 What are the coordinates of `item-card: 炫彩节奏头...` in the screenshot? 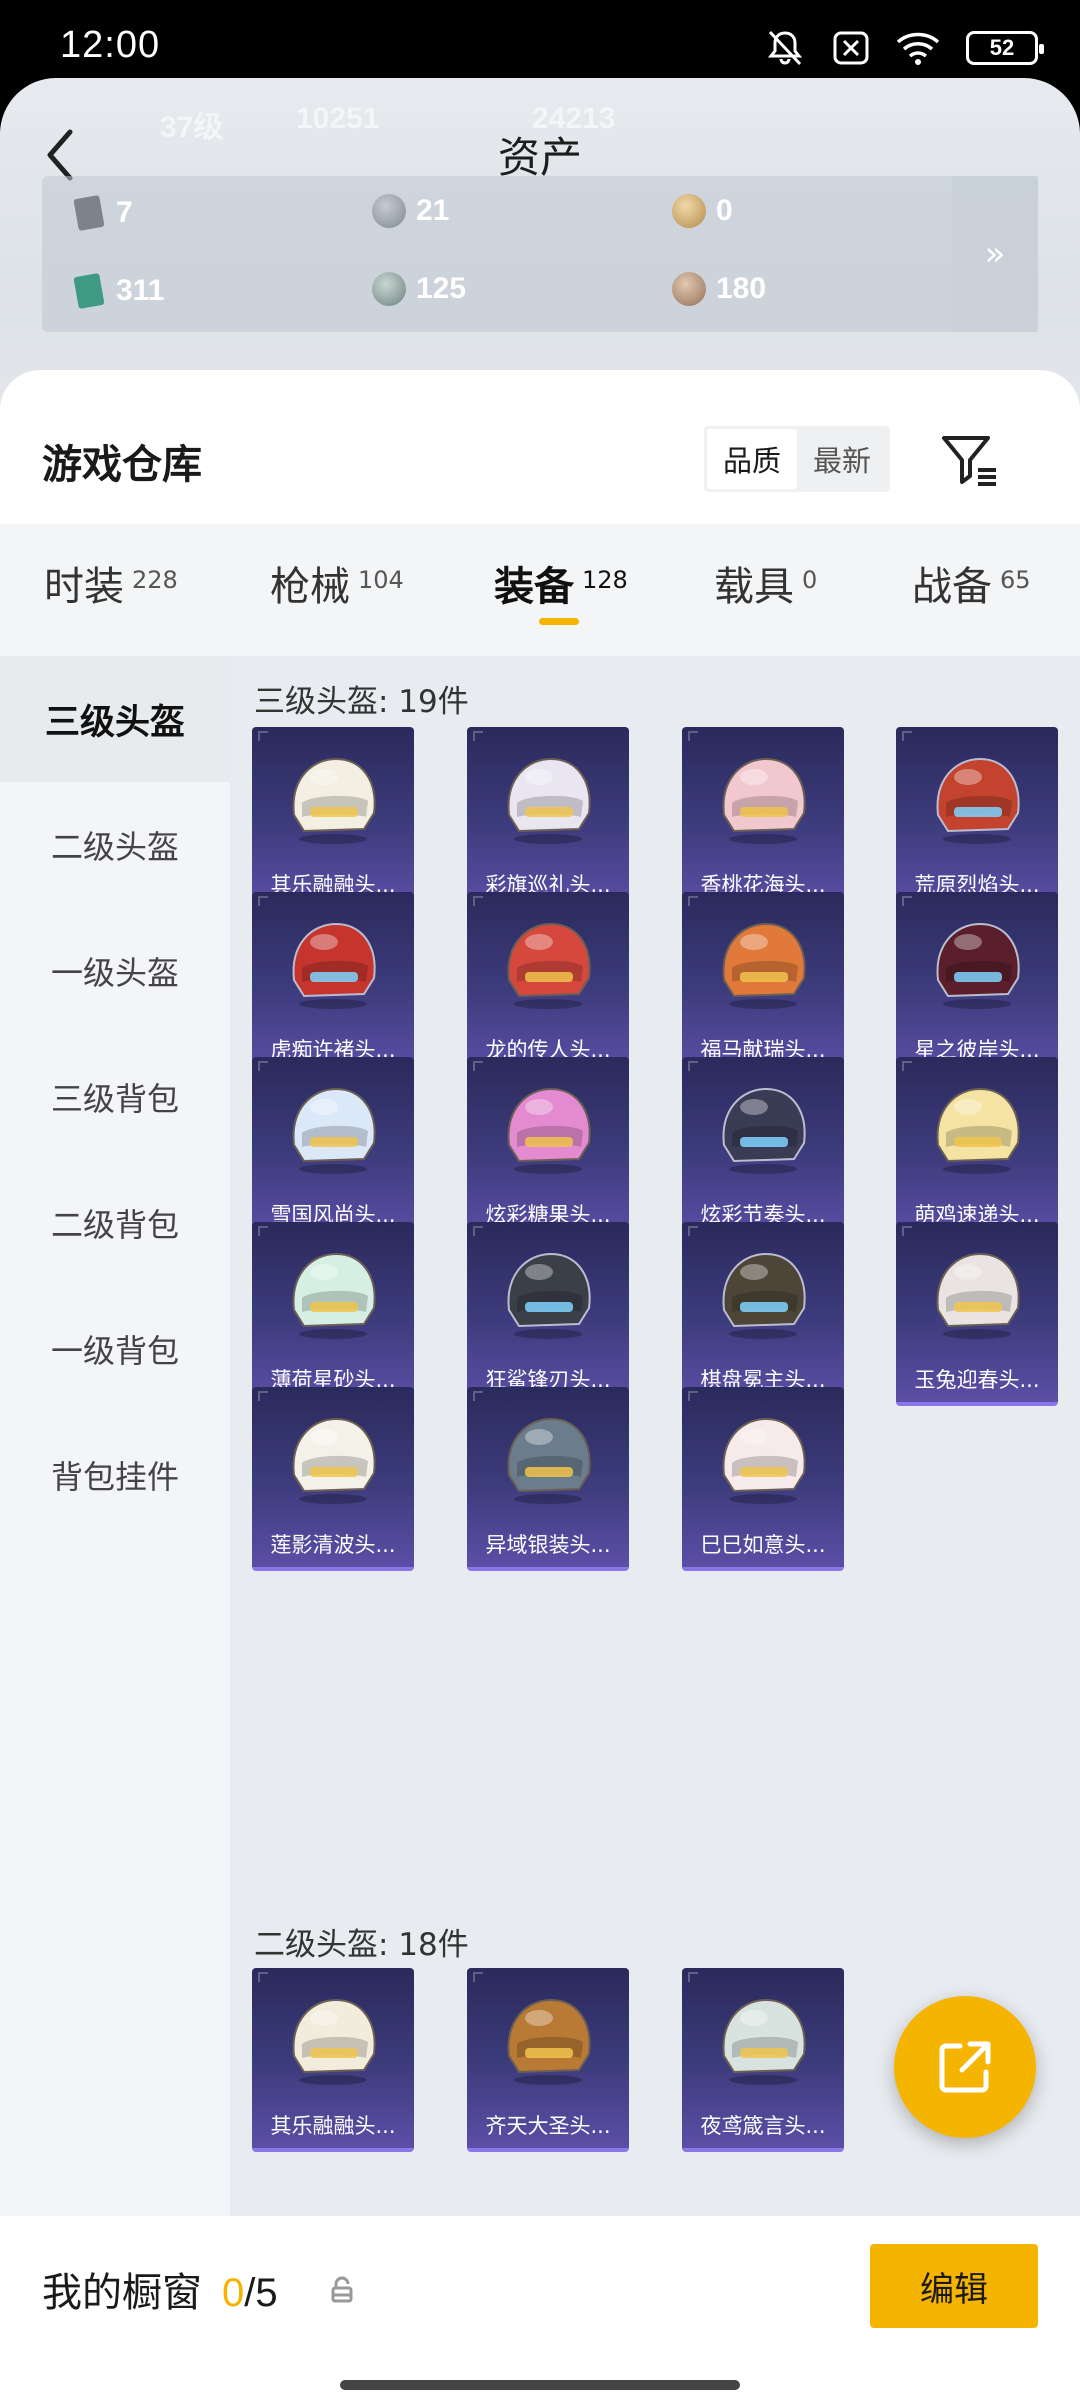 It's located at (763, 1149).